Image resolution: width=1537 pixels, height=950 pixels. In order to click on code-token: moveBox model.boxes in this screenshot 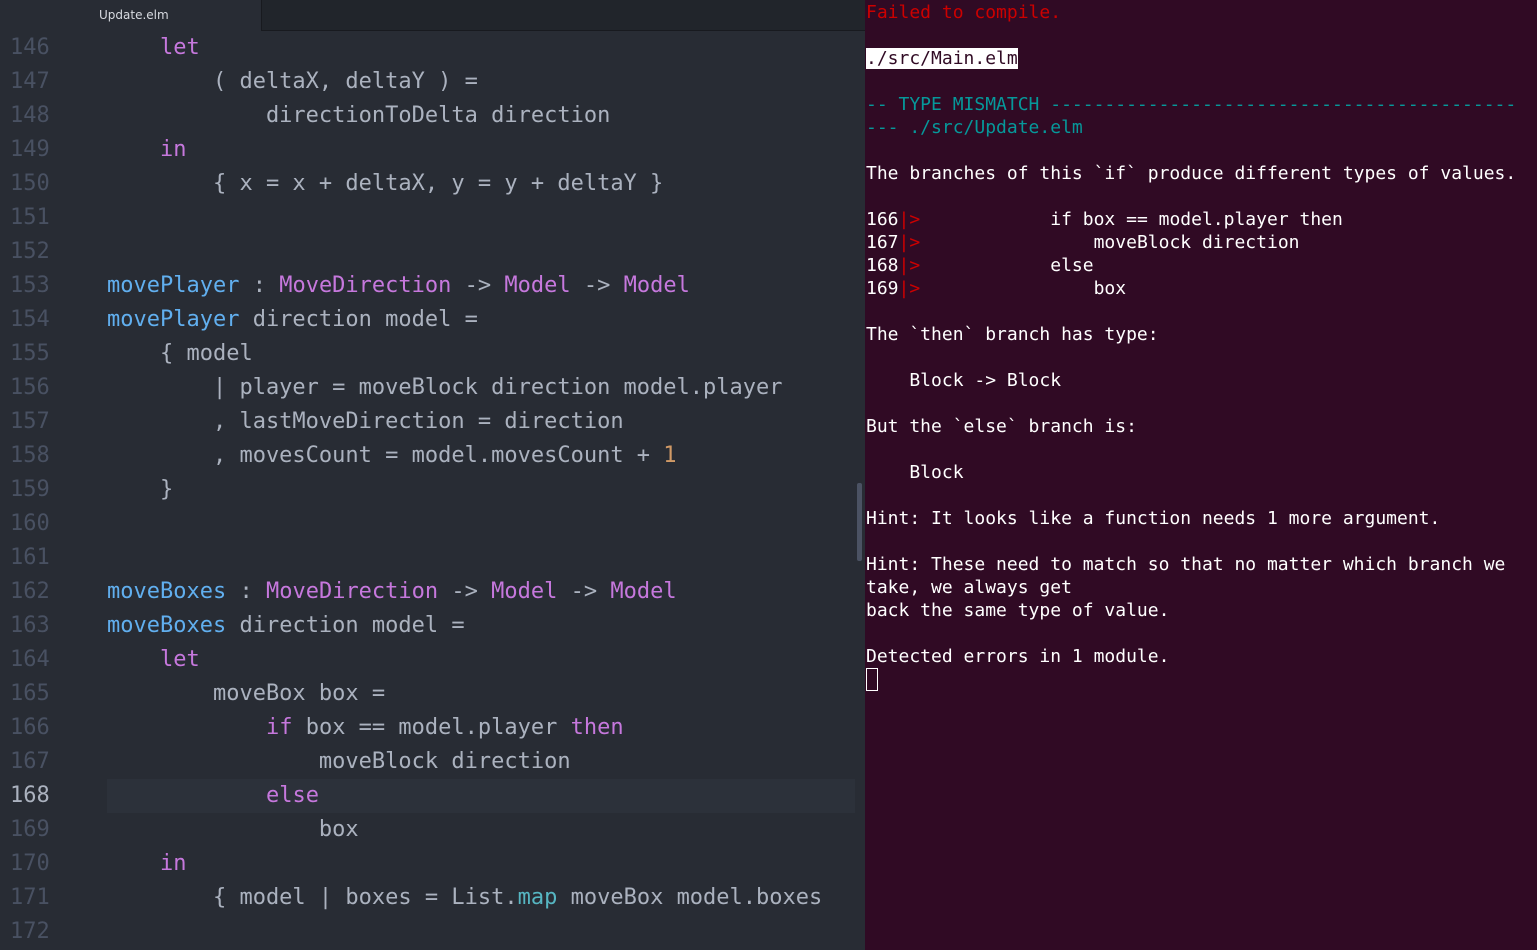, I will do `click(690, 897)`.